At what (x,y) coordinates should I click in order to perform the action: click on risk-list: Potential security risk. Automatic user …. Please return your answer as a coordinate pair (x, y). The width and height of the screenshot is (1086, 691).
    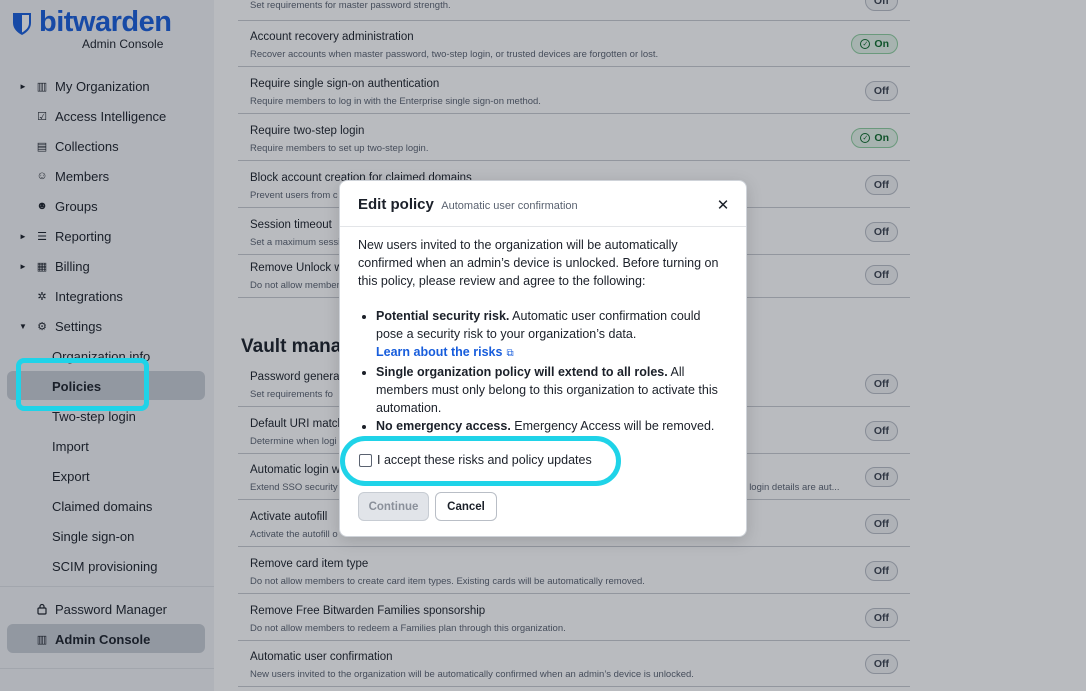
    Looking at the image, I should click on (544, 371).